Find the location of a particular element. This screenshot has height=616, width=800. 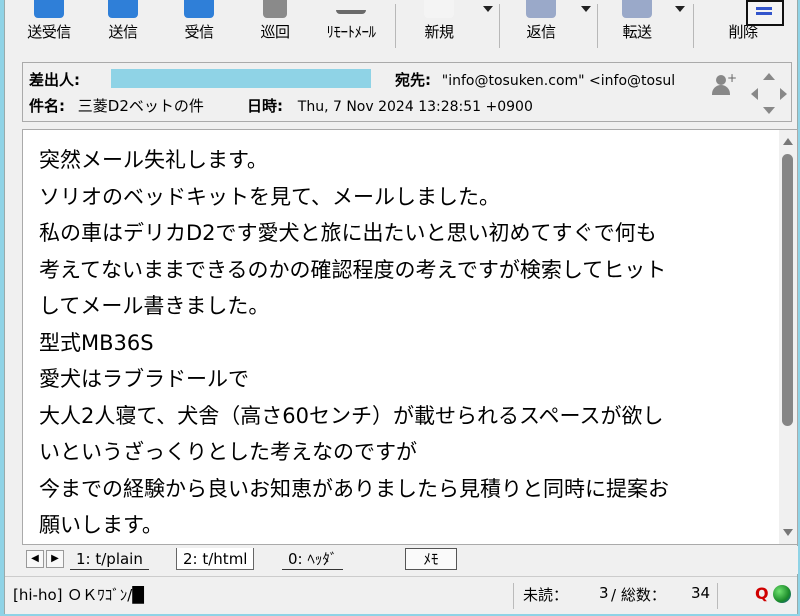

vertical-scrollbar is located at coordinates (788, 337).